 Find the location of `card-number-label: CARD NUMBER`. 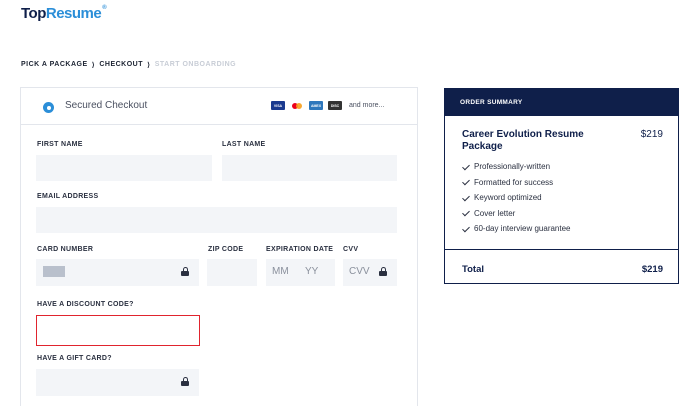

card-number-label: CARD NUMBER is located at coordinates (65, 249).